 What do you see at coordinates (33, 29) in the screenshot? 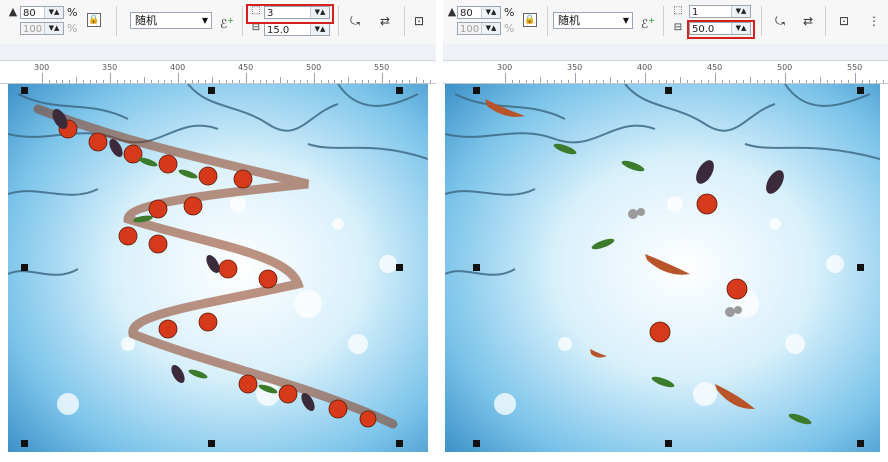
I see `spin-value: 100` at bounding box center [33, 29].